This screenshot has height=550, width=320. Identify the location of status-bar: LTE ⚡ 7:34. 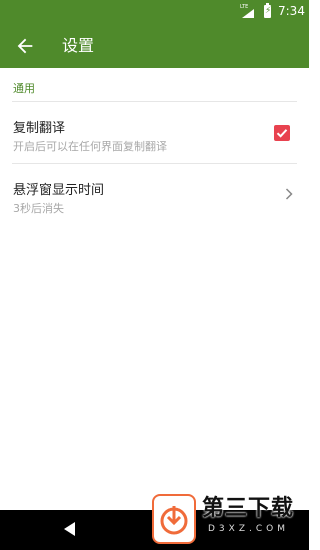
(154, 12).